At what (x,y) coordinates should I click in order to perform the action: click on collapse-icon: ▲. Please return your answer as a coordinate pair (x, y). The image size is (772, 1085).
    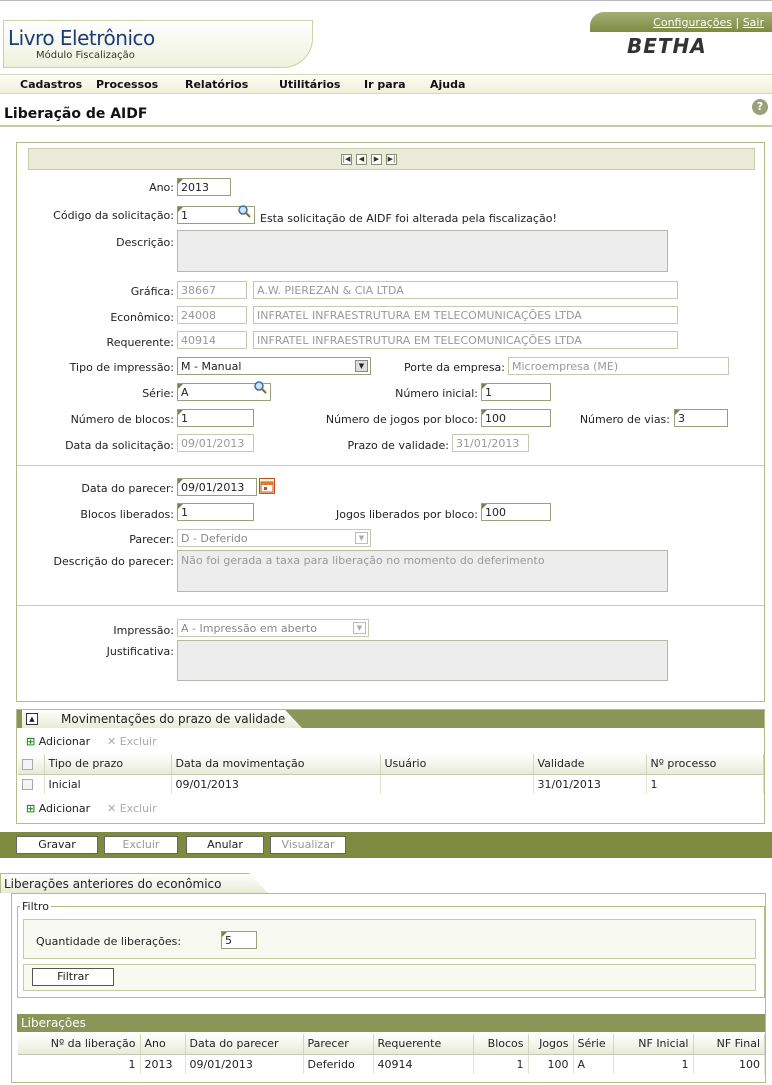
    Looking at the image, I should click on (32, 719).